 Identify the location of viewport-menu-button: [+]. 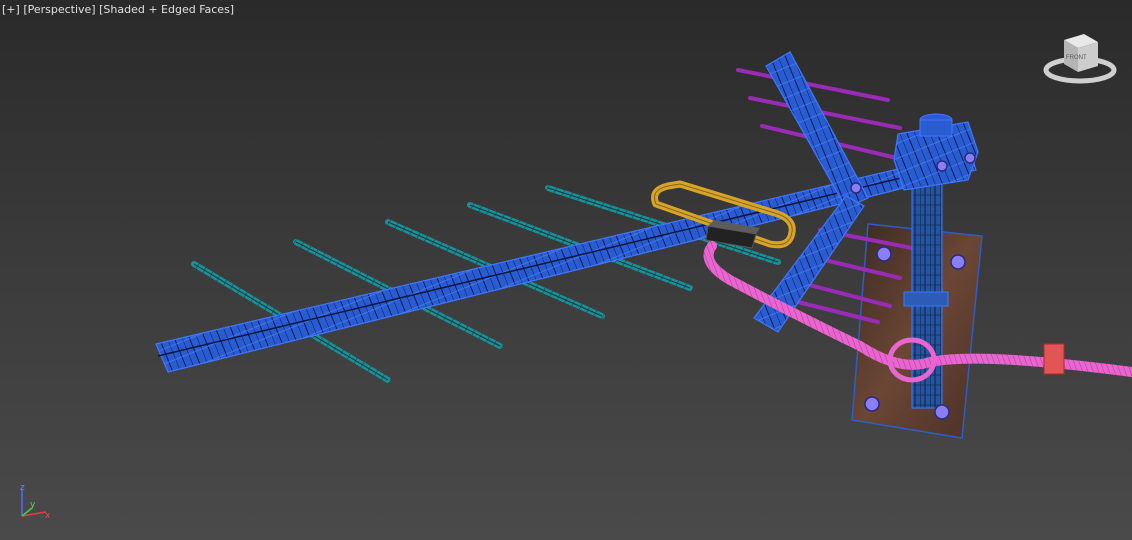
(11, 9).